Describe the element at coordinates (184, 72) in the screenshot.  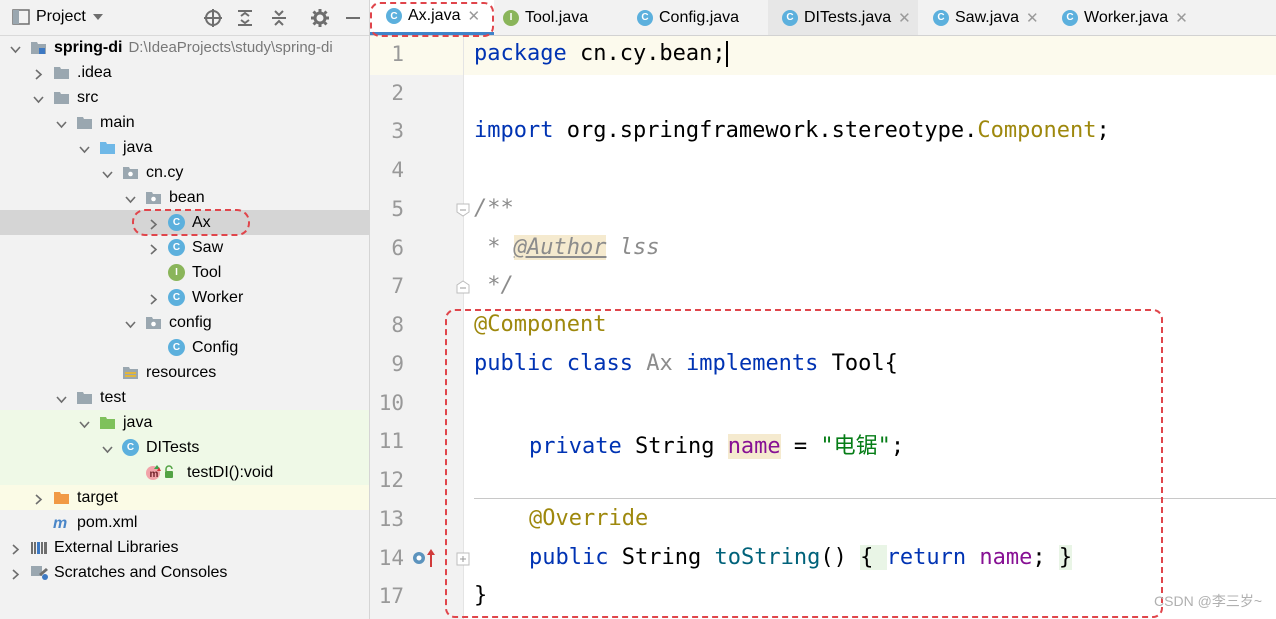
I see `tree-item-idea: .idea` at that location.